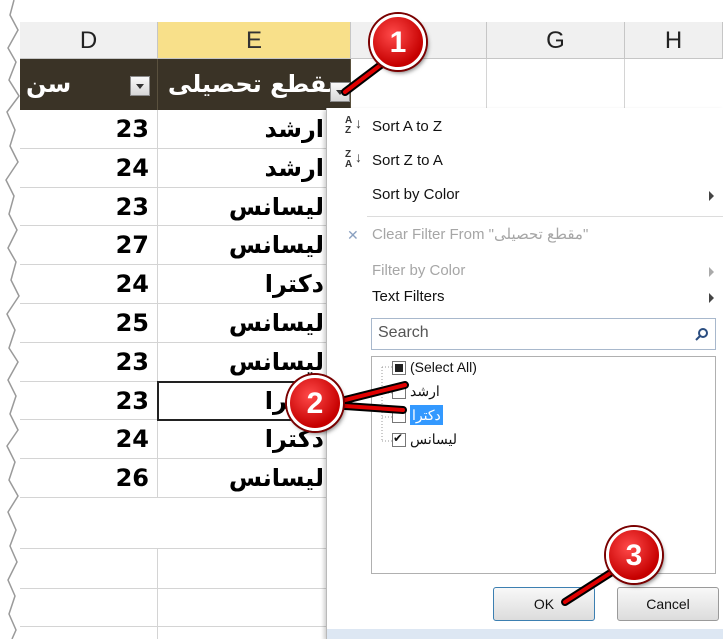 The image size is (723, 639). What do you see at coordinates (315, 403) in the screenshot?
I see `callout-badge-2: 2` at bounding box center [315, 403].